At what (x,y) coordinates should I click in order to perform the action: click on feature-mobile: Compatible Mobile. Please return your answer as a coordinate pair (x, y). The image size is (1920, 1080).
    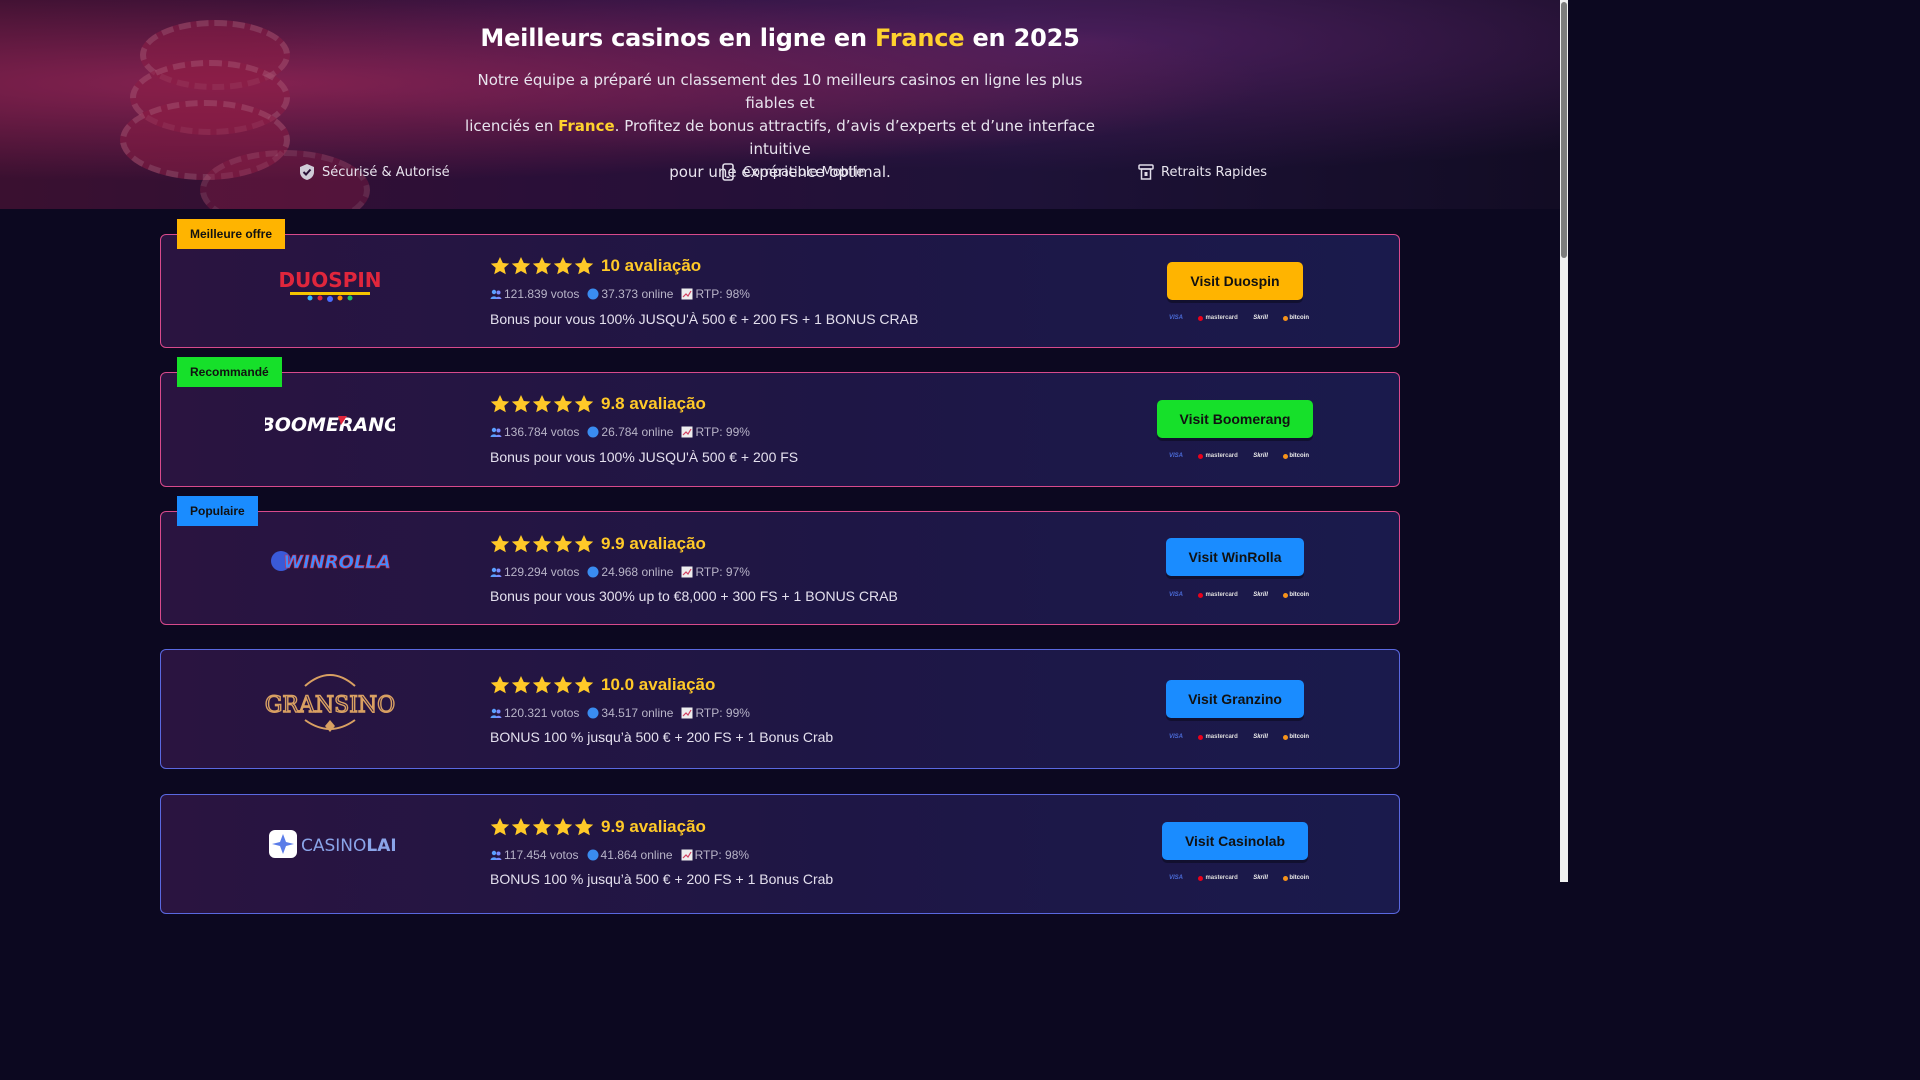
    Looking at the image, I should click on (792, 172).